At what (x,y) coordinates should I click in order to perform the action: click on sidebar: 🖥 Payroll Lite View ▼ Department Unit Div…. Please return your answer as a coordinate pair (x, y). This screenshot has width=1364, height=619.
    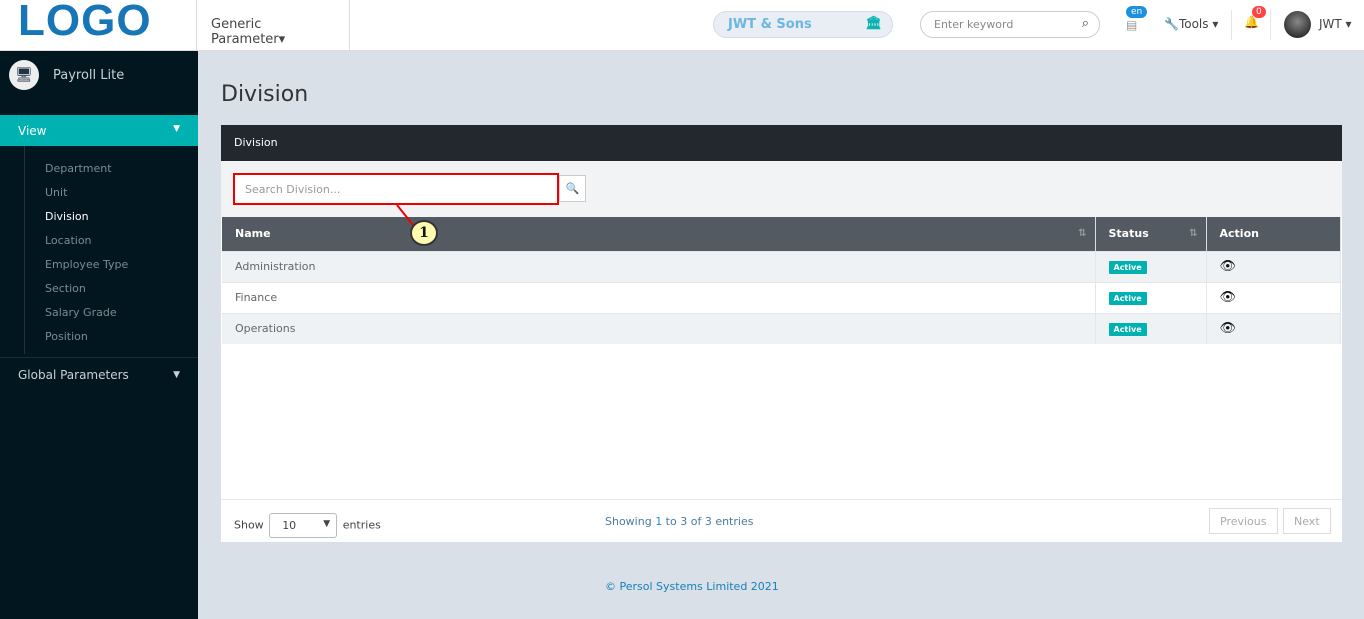
    Looking at the image, I should click on (99, 335).